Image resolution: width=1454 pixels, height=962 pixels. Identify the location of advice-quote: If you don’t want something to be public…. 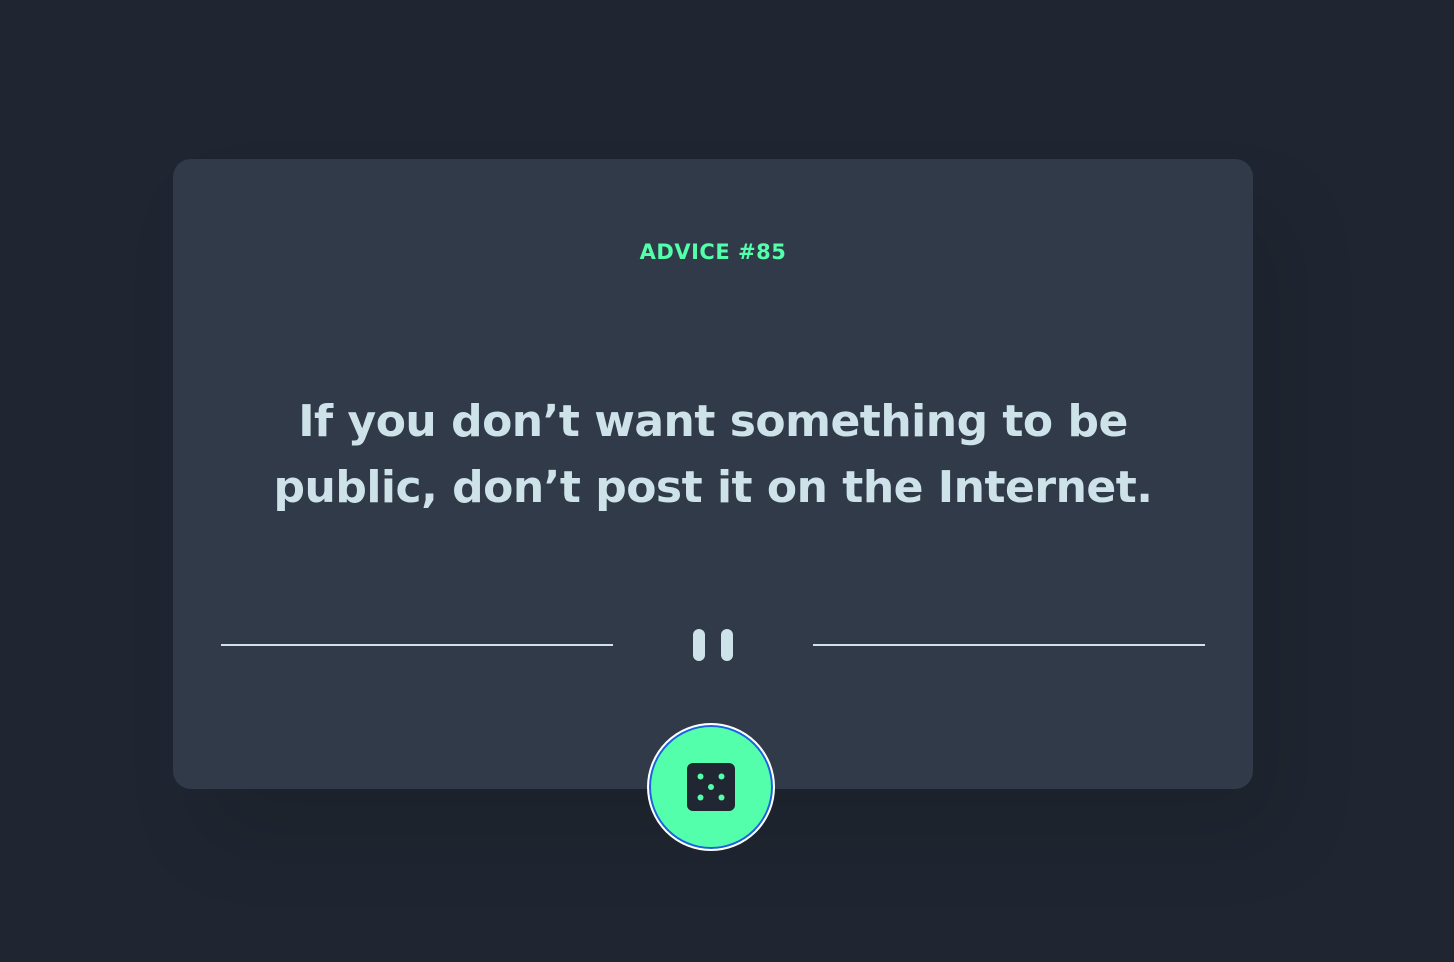
(713, 454).